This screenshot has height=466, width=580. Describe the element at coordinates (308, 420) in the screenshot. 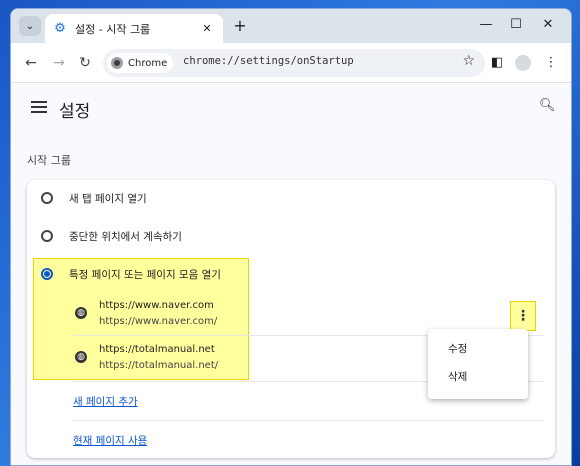

I see `divider` at that location.